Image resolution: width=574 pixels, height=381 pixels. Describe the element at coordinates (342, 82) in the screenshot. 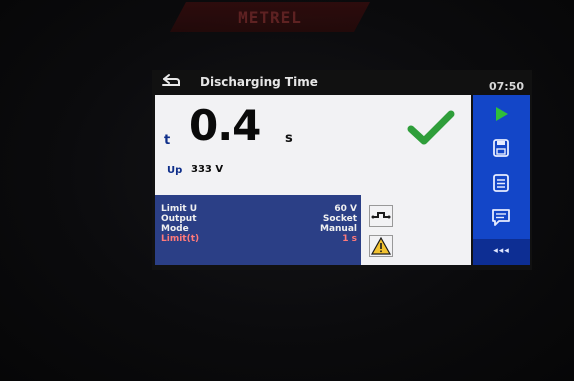

I see `title-bar: Discharging Time 07:50` at that location.